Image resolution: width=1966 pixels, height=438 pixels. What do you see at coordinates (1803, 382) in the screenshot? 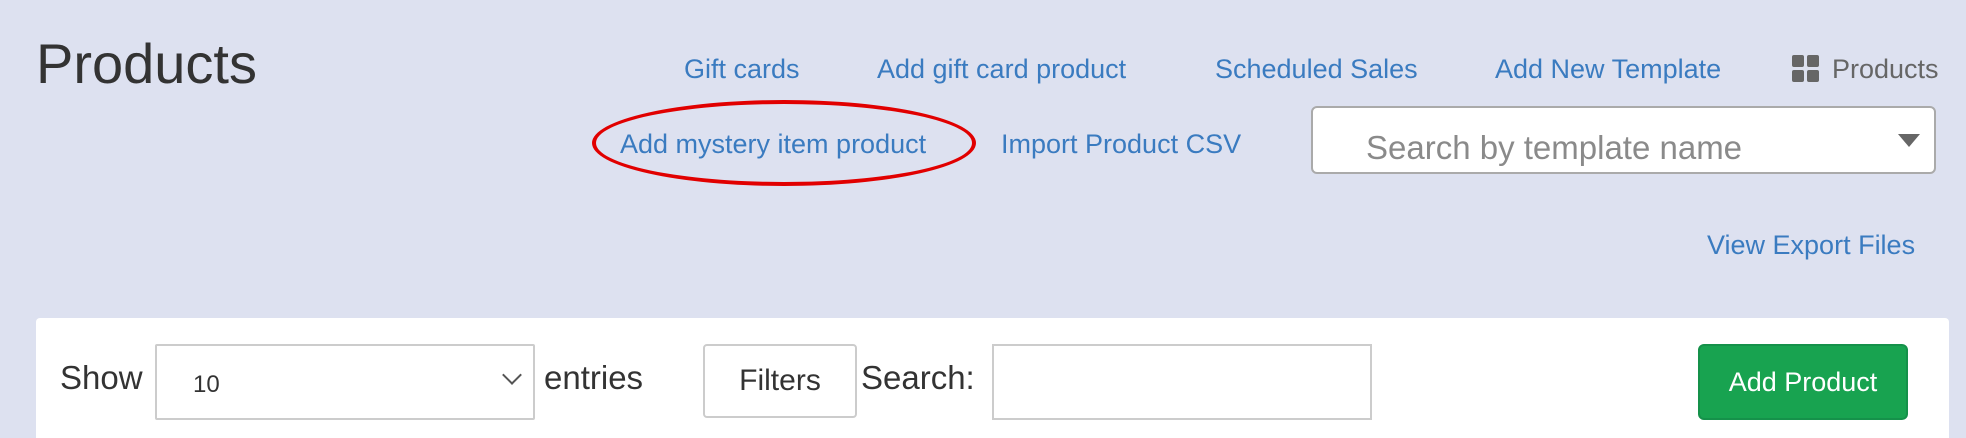
I see `add-product-button: Add Product` at bounding box center [1803, 382].